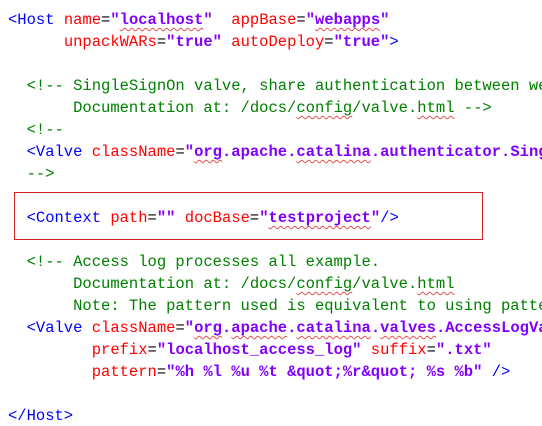  I want to click on code-line: <!-- Access log processes all example., so click(194, 262).